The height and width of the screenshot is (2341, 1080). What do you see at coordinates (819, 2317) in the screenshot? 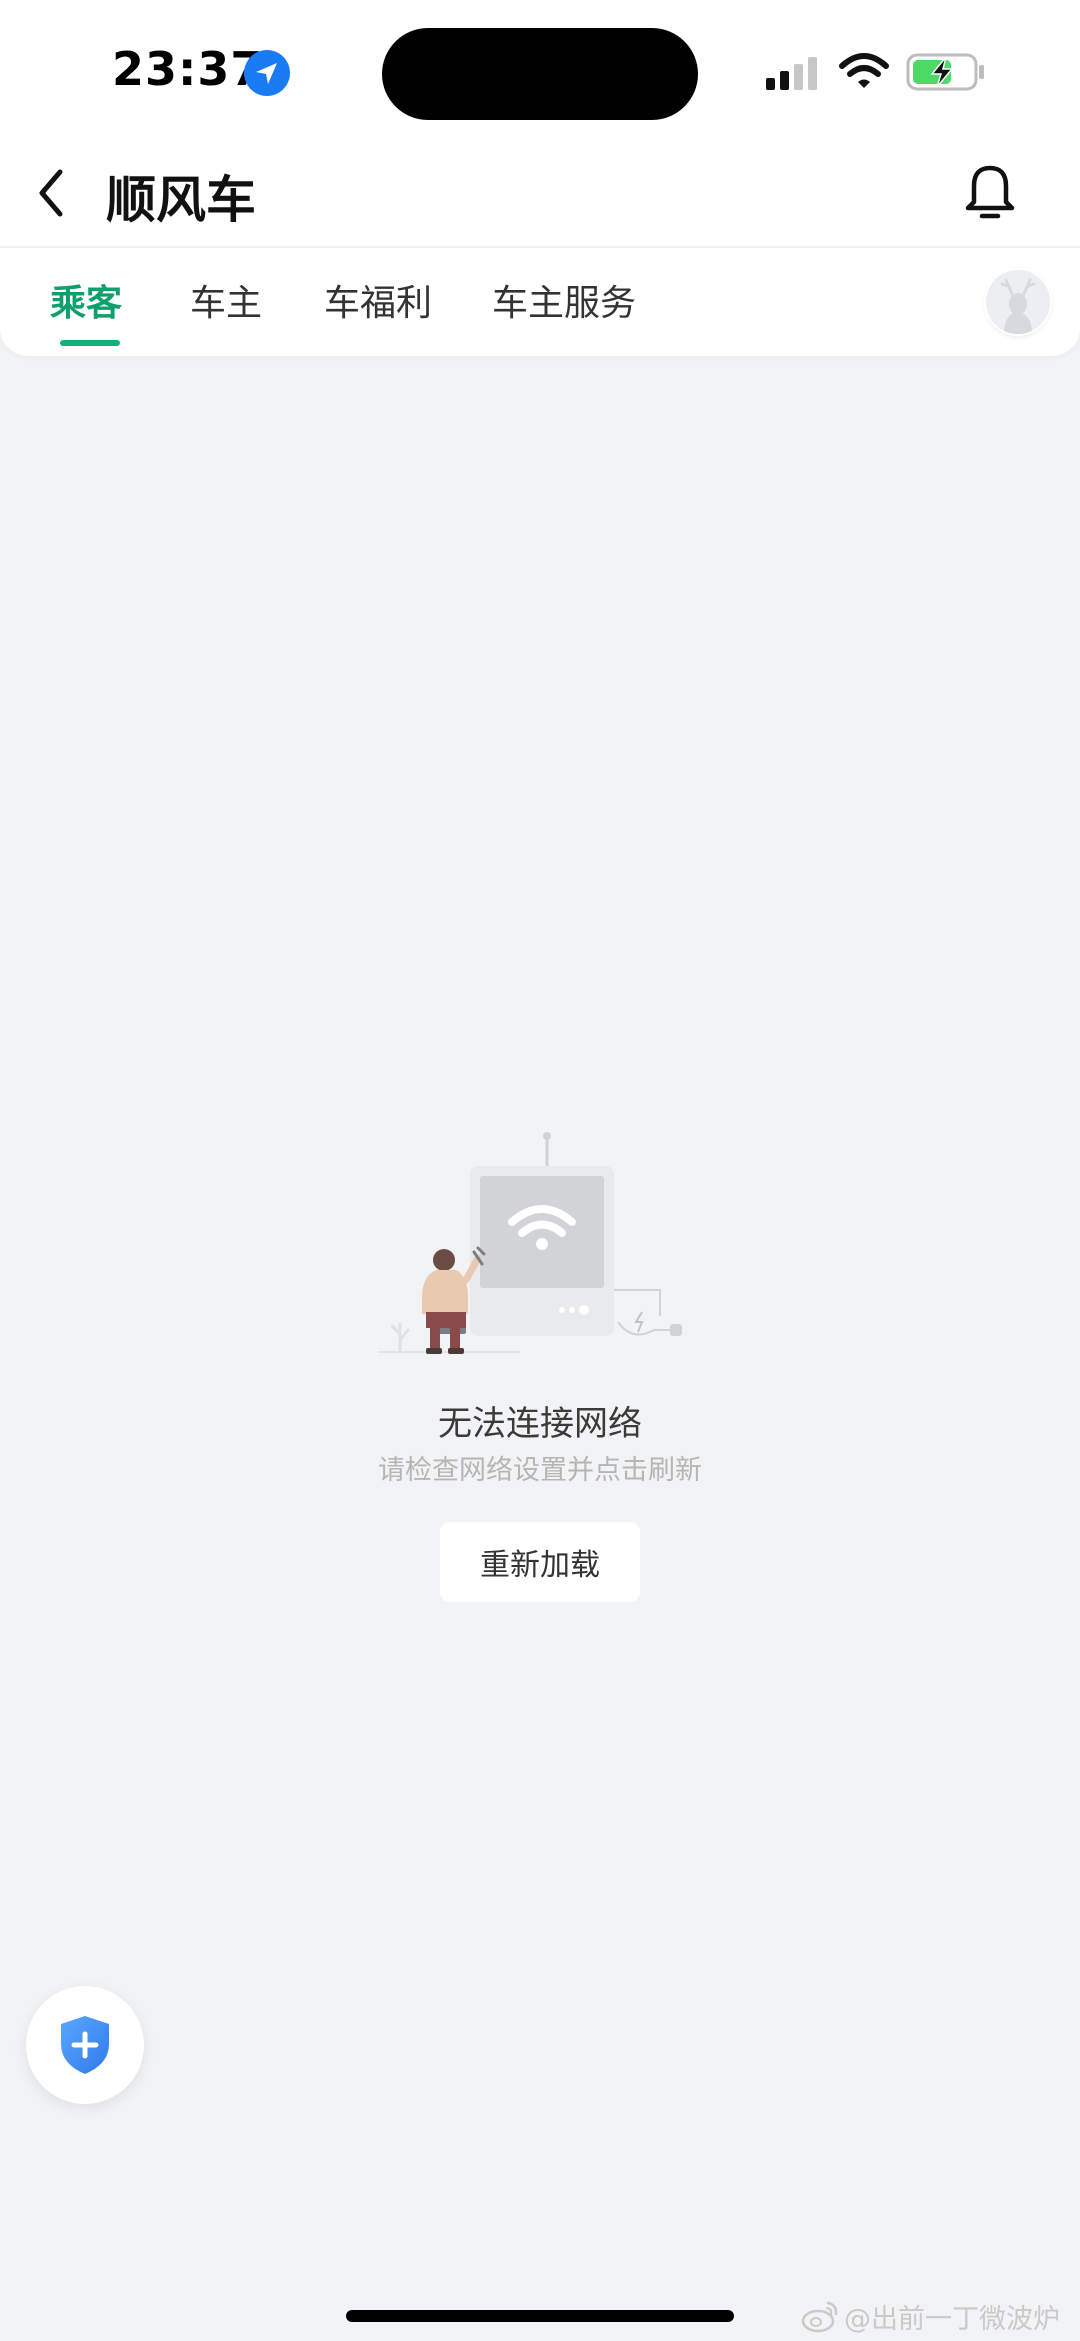
I see `weibo-icon` at bounding box center [819, 2317].